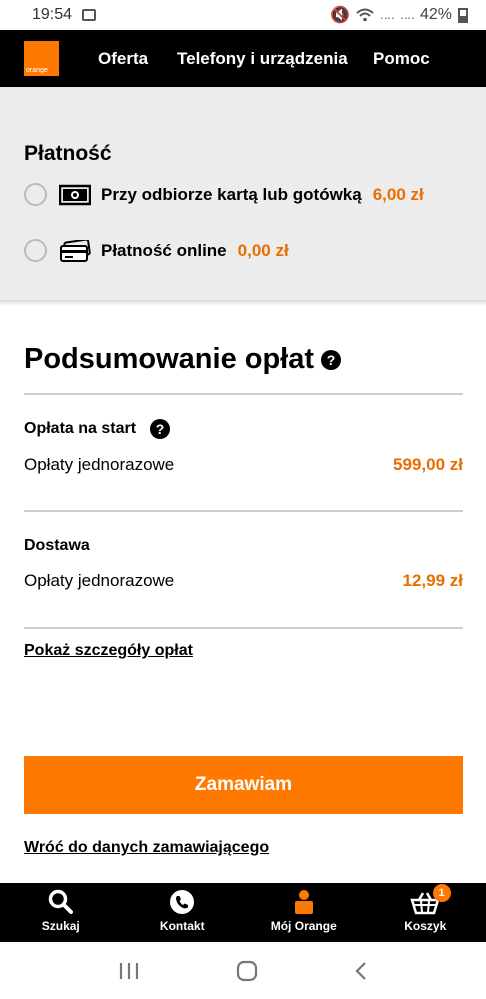 The height and width of the screenshot is (999, 486). I want to click on section-start-fee-text: Opłata na start, so click(80, 428).